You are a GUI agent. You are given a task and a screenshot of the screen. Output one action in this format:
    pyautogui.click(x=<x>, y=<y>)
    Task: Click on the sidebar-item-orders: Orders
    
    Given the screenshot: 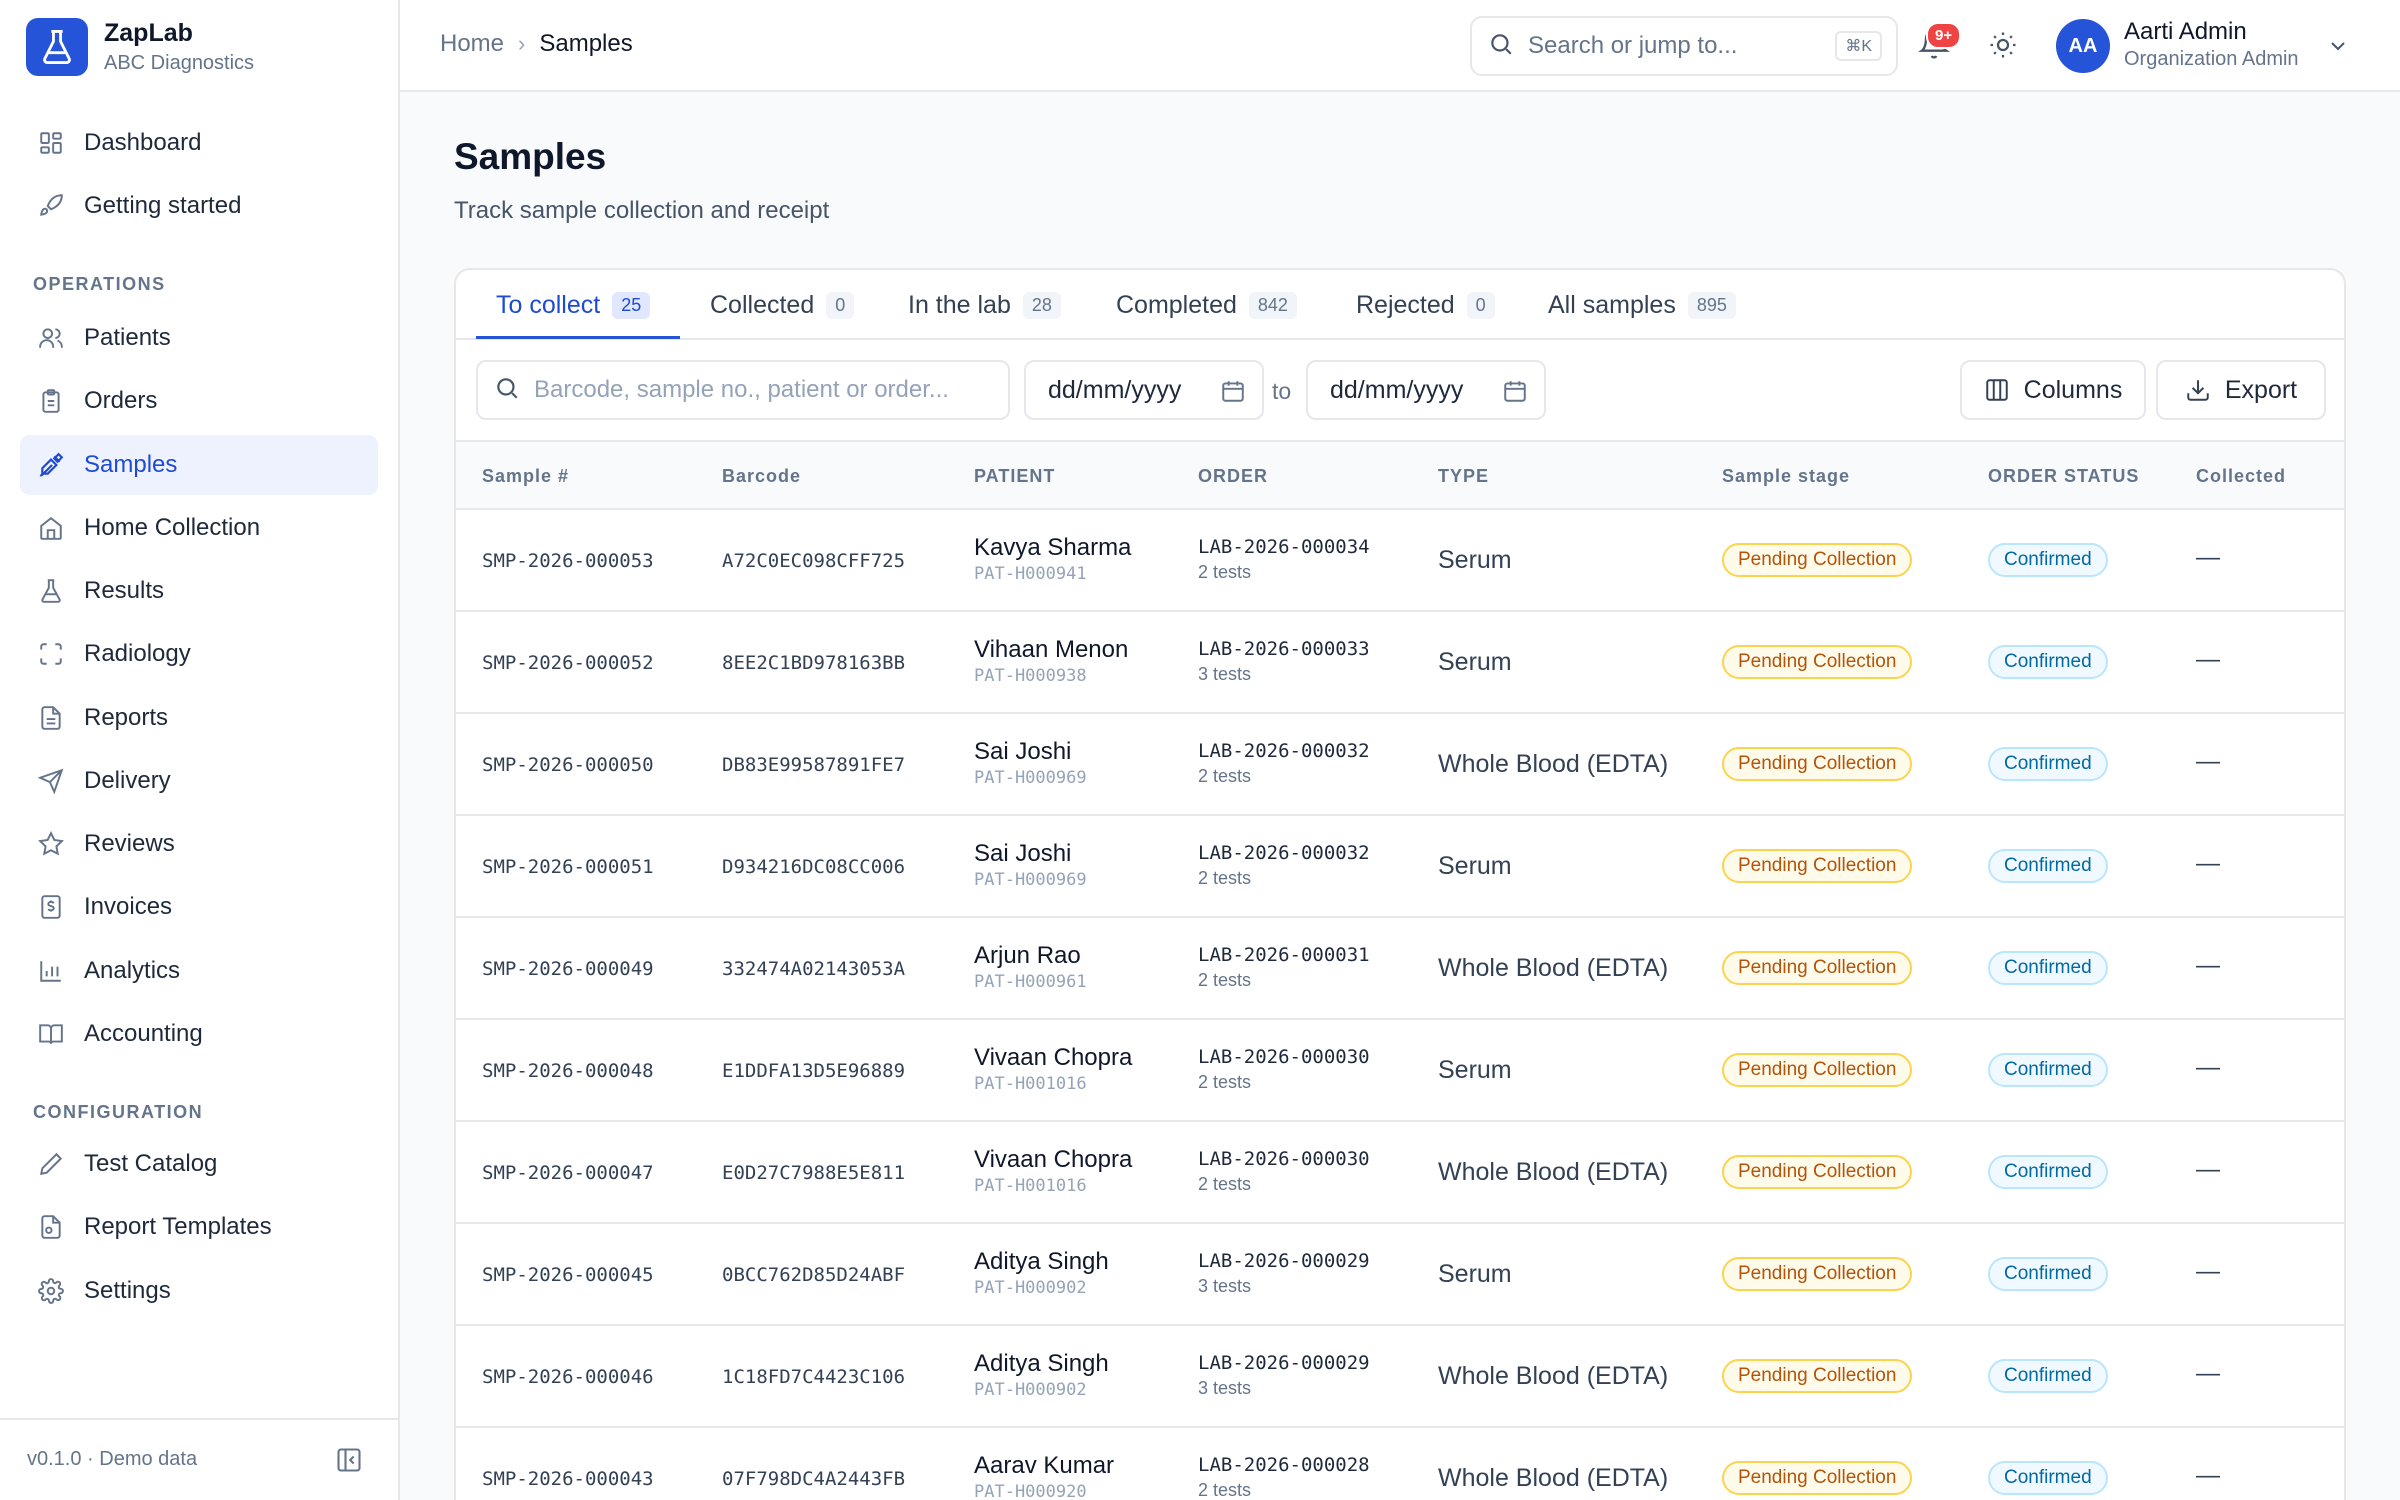 What is the action you would take?
    pyautogui.click(x=199, y=401)
    